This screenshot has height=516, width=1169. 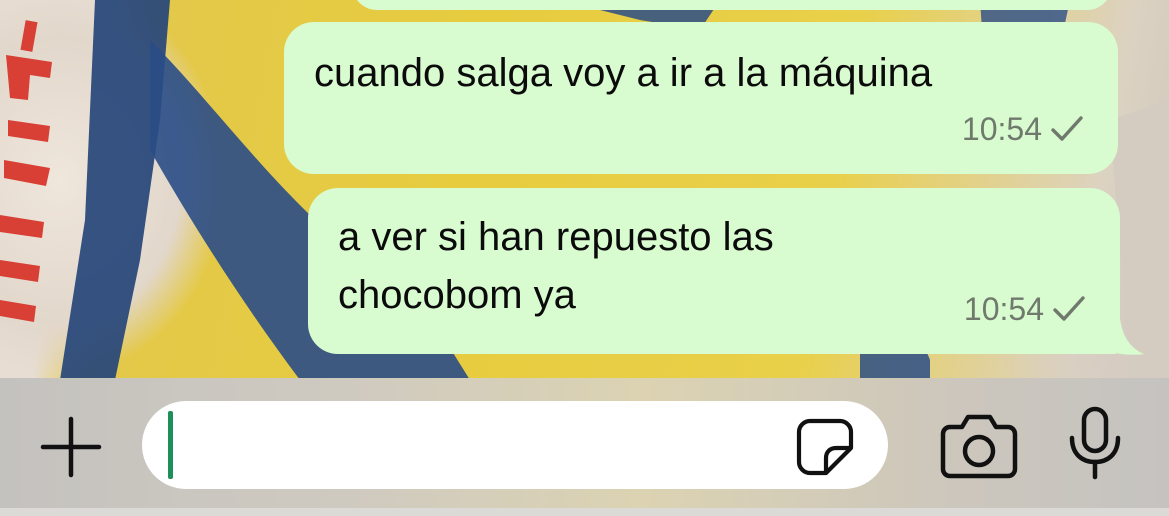 I want to click on plus-icon, so click(x=71, y=447).